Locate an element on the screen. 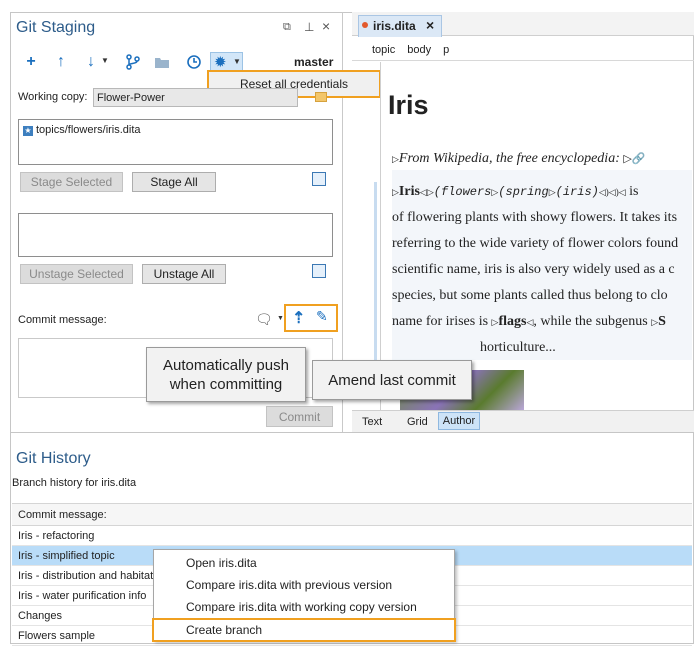 The height and width of the screenshot is (655, 700). breadcrumb-topic: topic is located at coordinates (383, 50).